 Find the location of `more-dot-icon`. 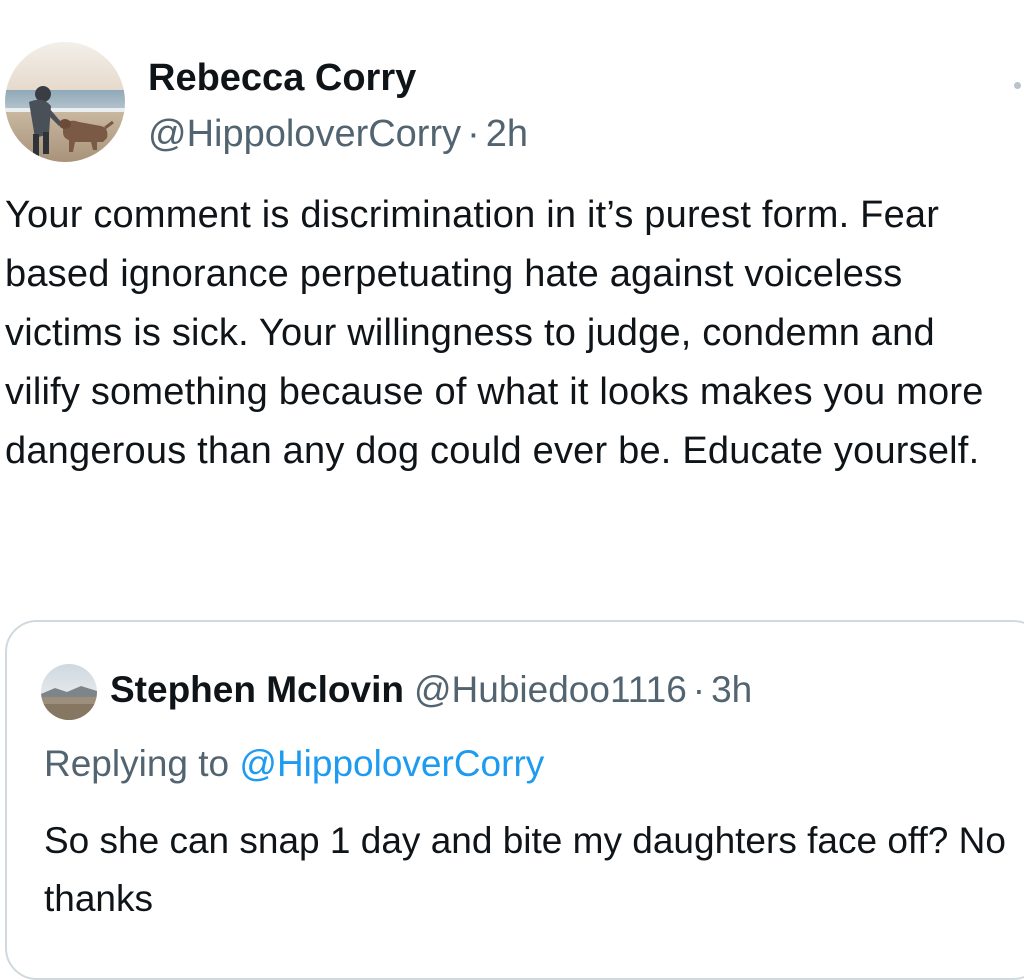

more-dot-icon is located at coordinates (1017, 85).